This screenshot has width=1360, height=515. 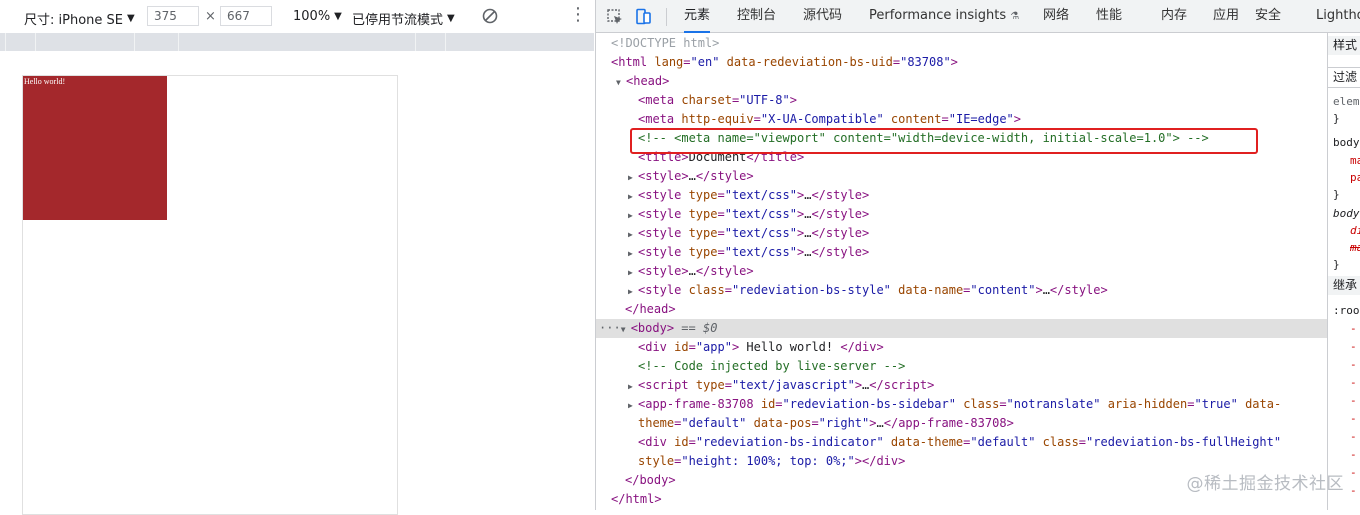 What do you see at coordinates (822, 16) in the screenshot?
I see `tab-sources: 源代码` at bounding box center [822, 16].